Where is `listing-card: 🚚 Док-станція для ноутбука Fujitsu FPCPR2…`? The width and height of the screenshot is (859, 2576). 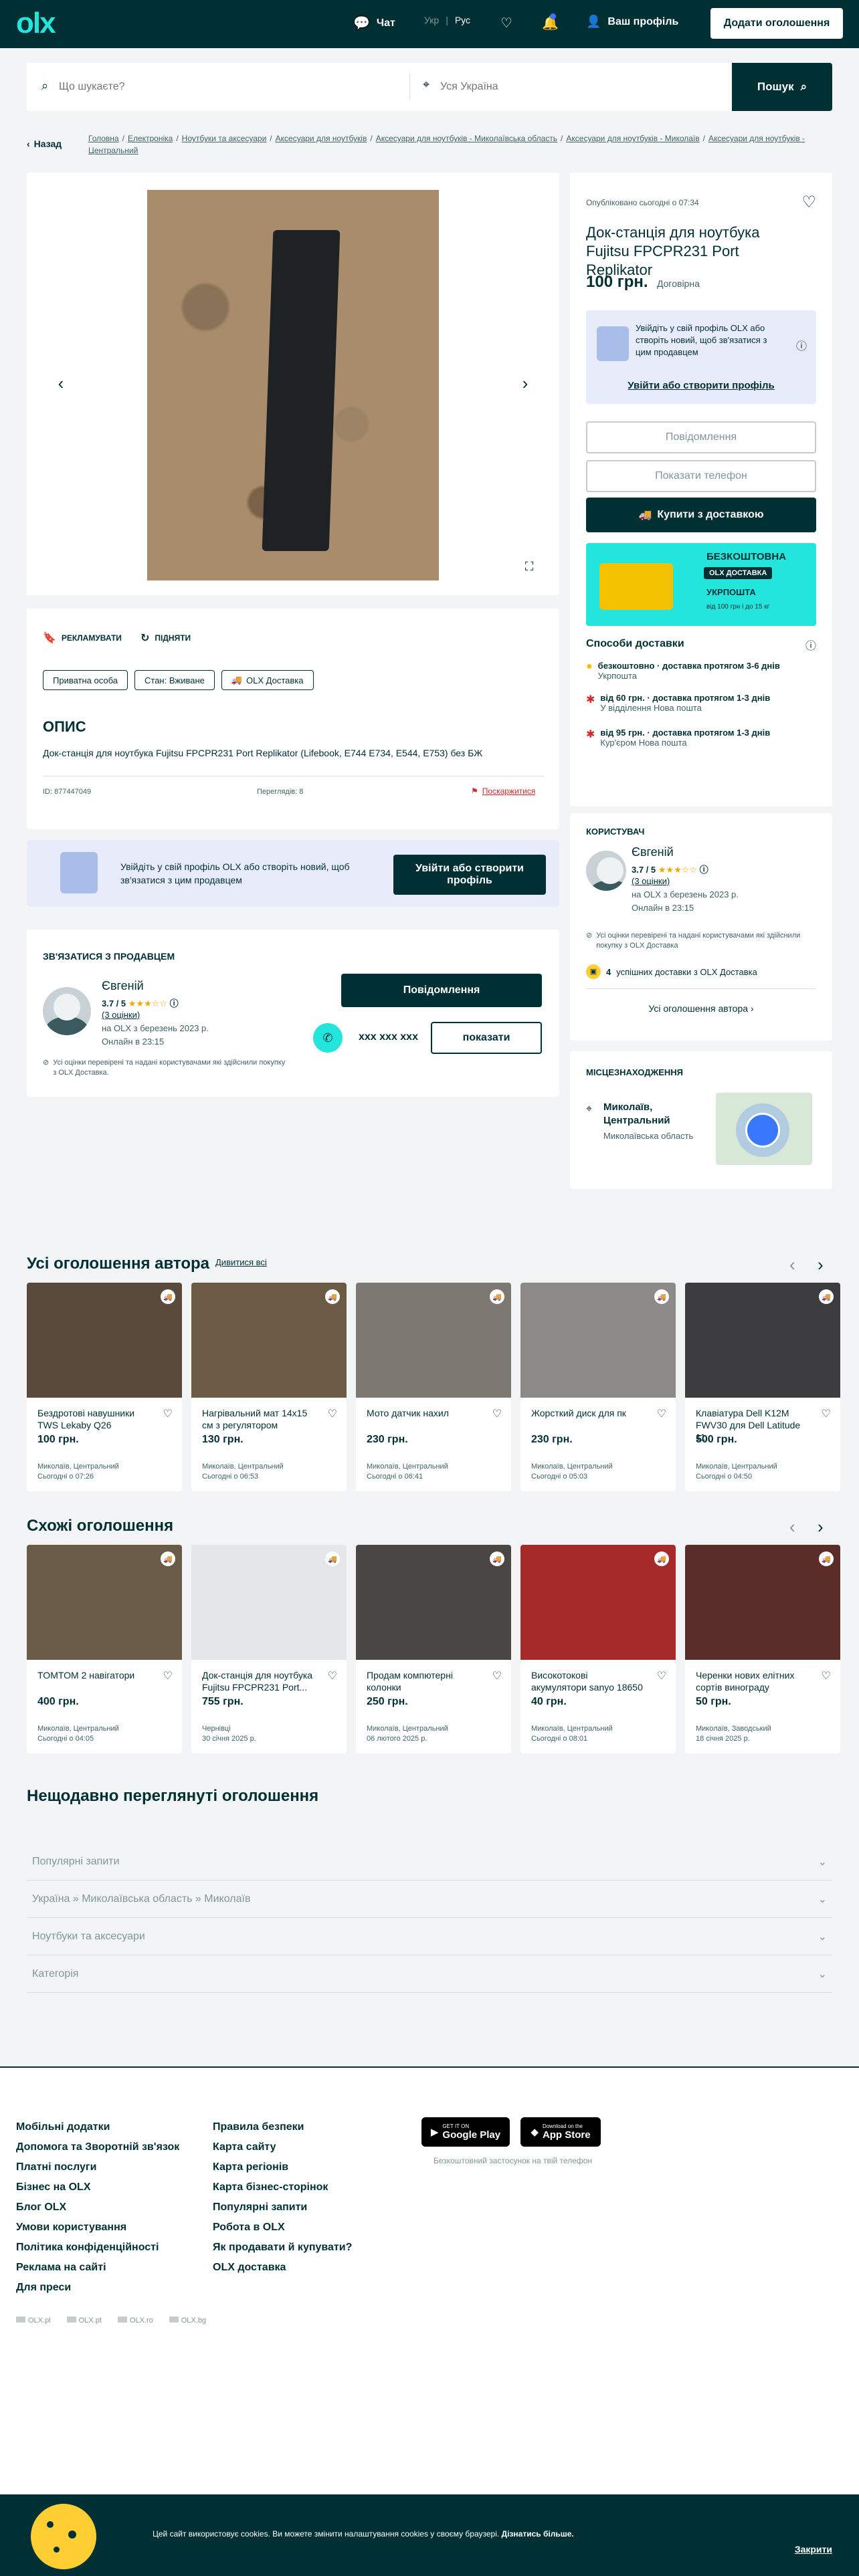 listing-card: 🚚 Док-станція для ноутбука Fujitsu FPCPR2… is located at coordinates (269, 1649).